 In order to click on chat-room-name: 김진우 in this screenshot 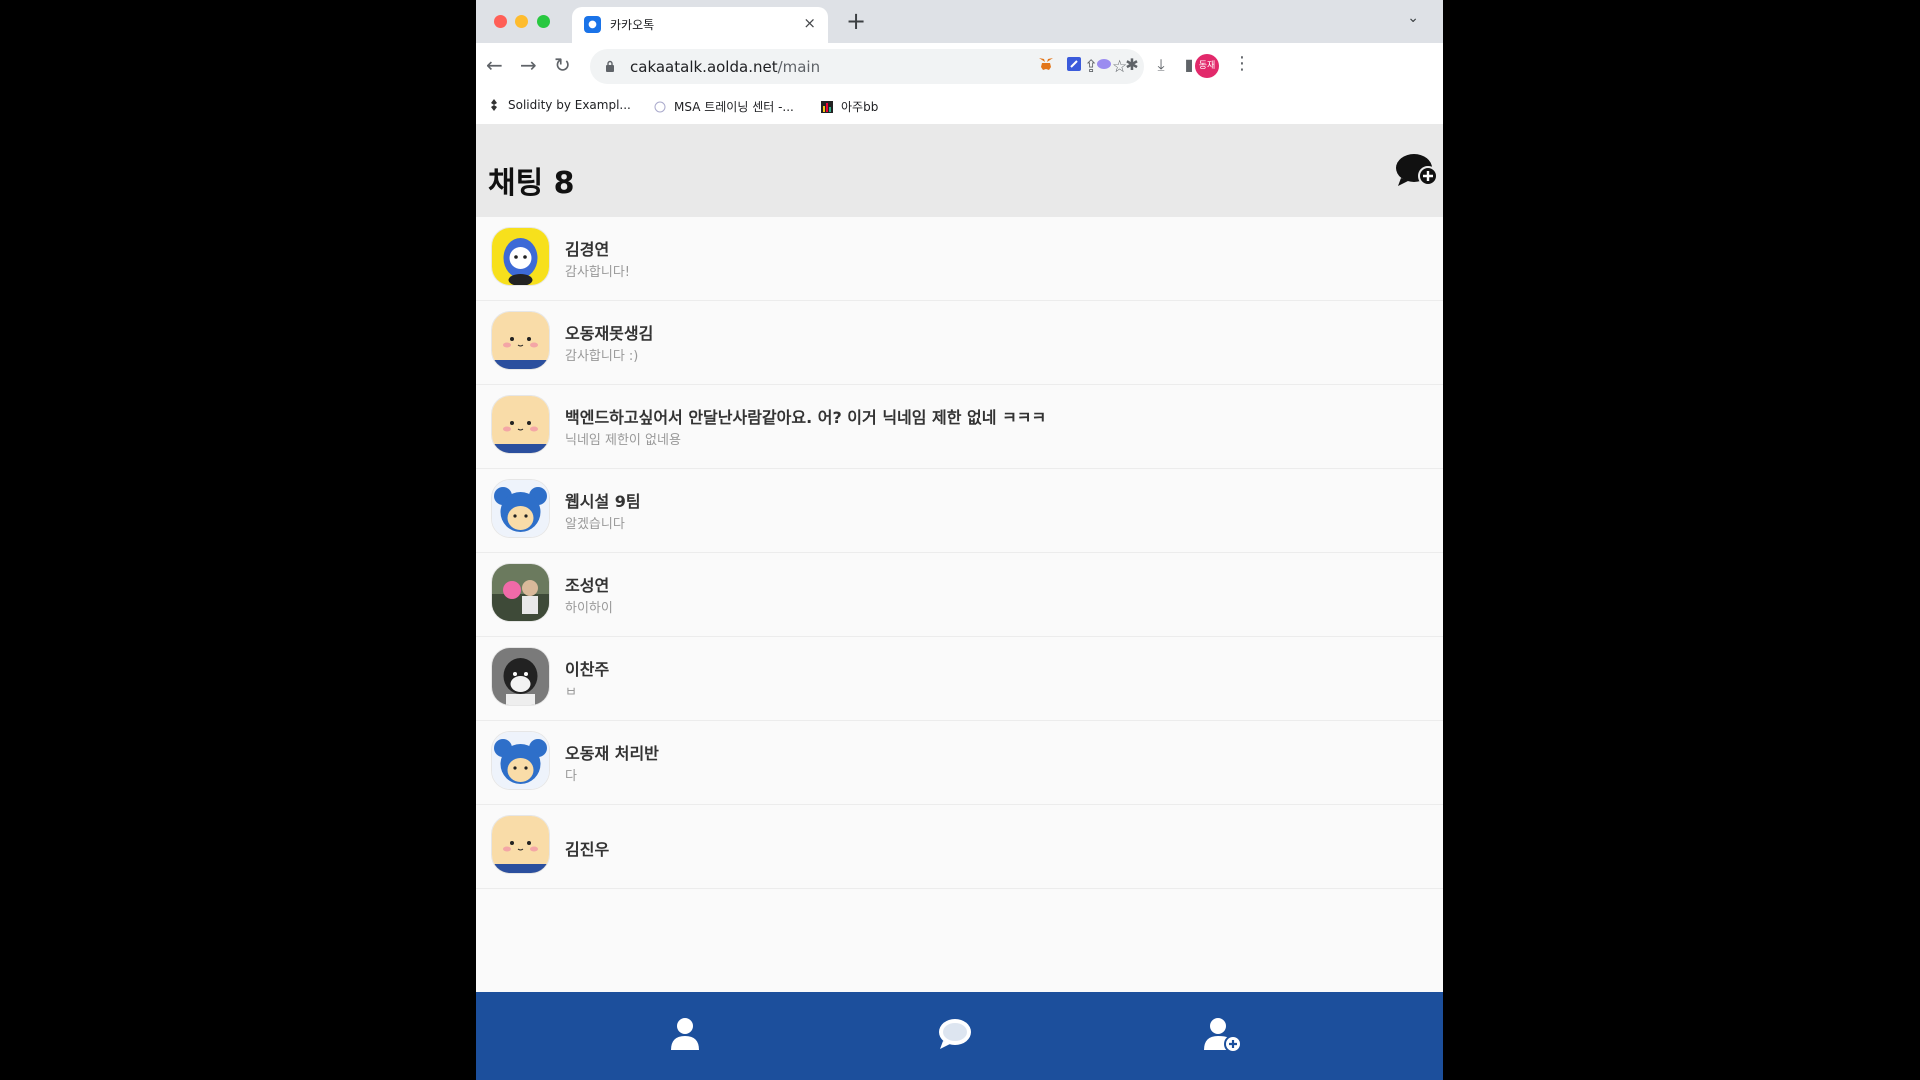, I will do `click(587, 849)`.